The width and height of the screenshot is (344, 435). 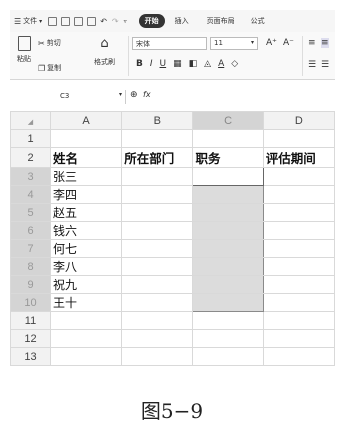 I want to click on name-box: C3 ▾, so click(x=70, y=97).